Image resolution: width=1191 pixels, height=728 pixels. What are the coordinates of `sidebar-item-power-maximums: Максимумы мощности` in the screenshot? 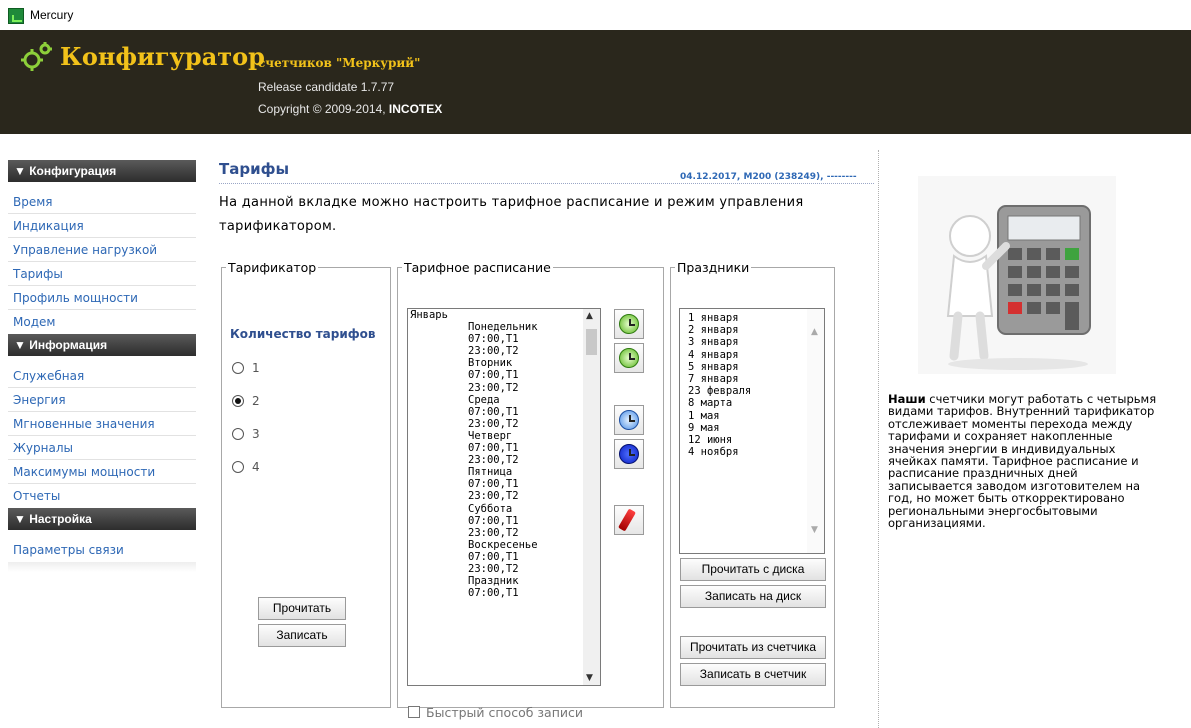 It's located at (102, 472).